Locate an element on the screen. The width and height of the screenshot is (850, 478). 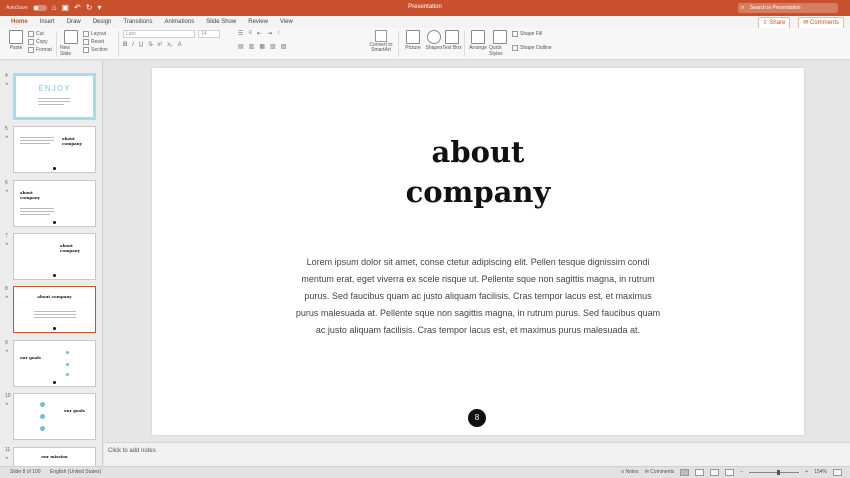
text-box-button: Text Box is located at coordinates (452, 40).